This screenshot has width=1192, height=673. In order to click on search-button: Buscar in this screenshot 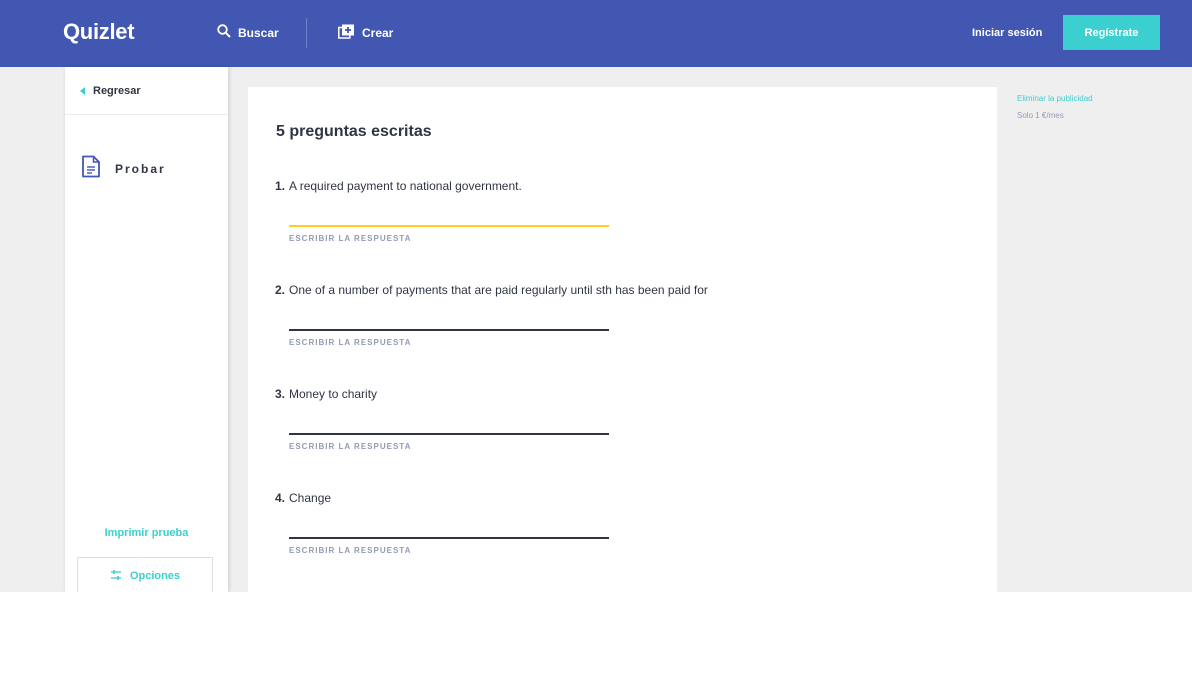, I will do `click(248, 32)`.